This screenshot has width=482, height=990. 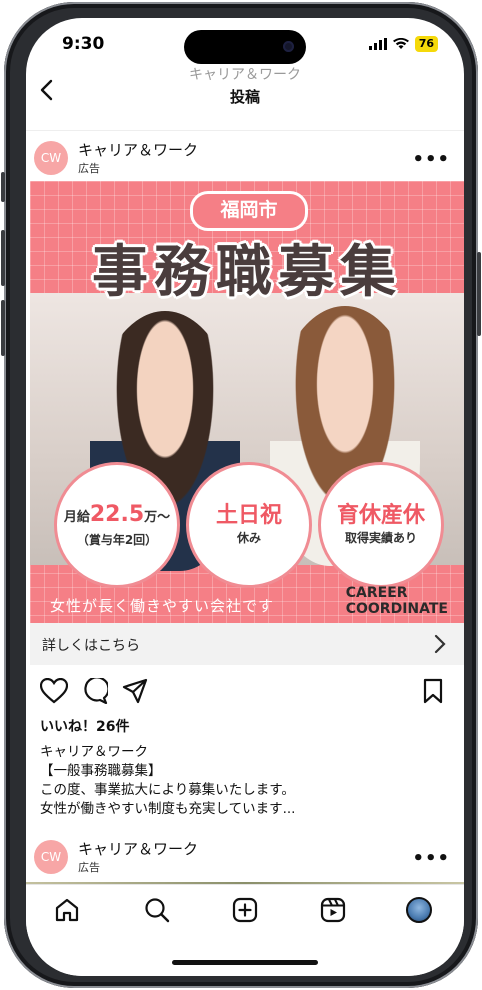 I want to click on city-badge: 福岡市, so click(x=249, y=211).